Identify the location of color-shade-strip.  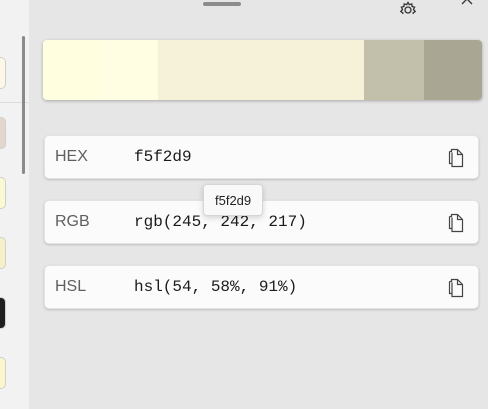
(262, 70).